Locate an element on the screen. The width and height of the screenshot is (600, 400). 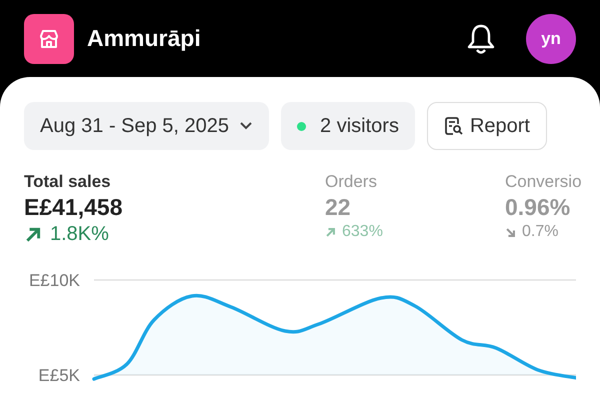
y-axis-label: E£10K is located at coordinates (54, 280).